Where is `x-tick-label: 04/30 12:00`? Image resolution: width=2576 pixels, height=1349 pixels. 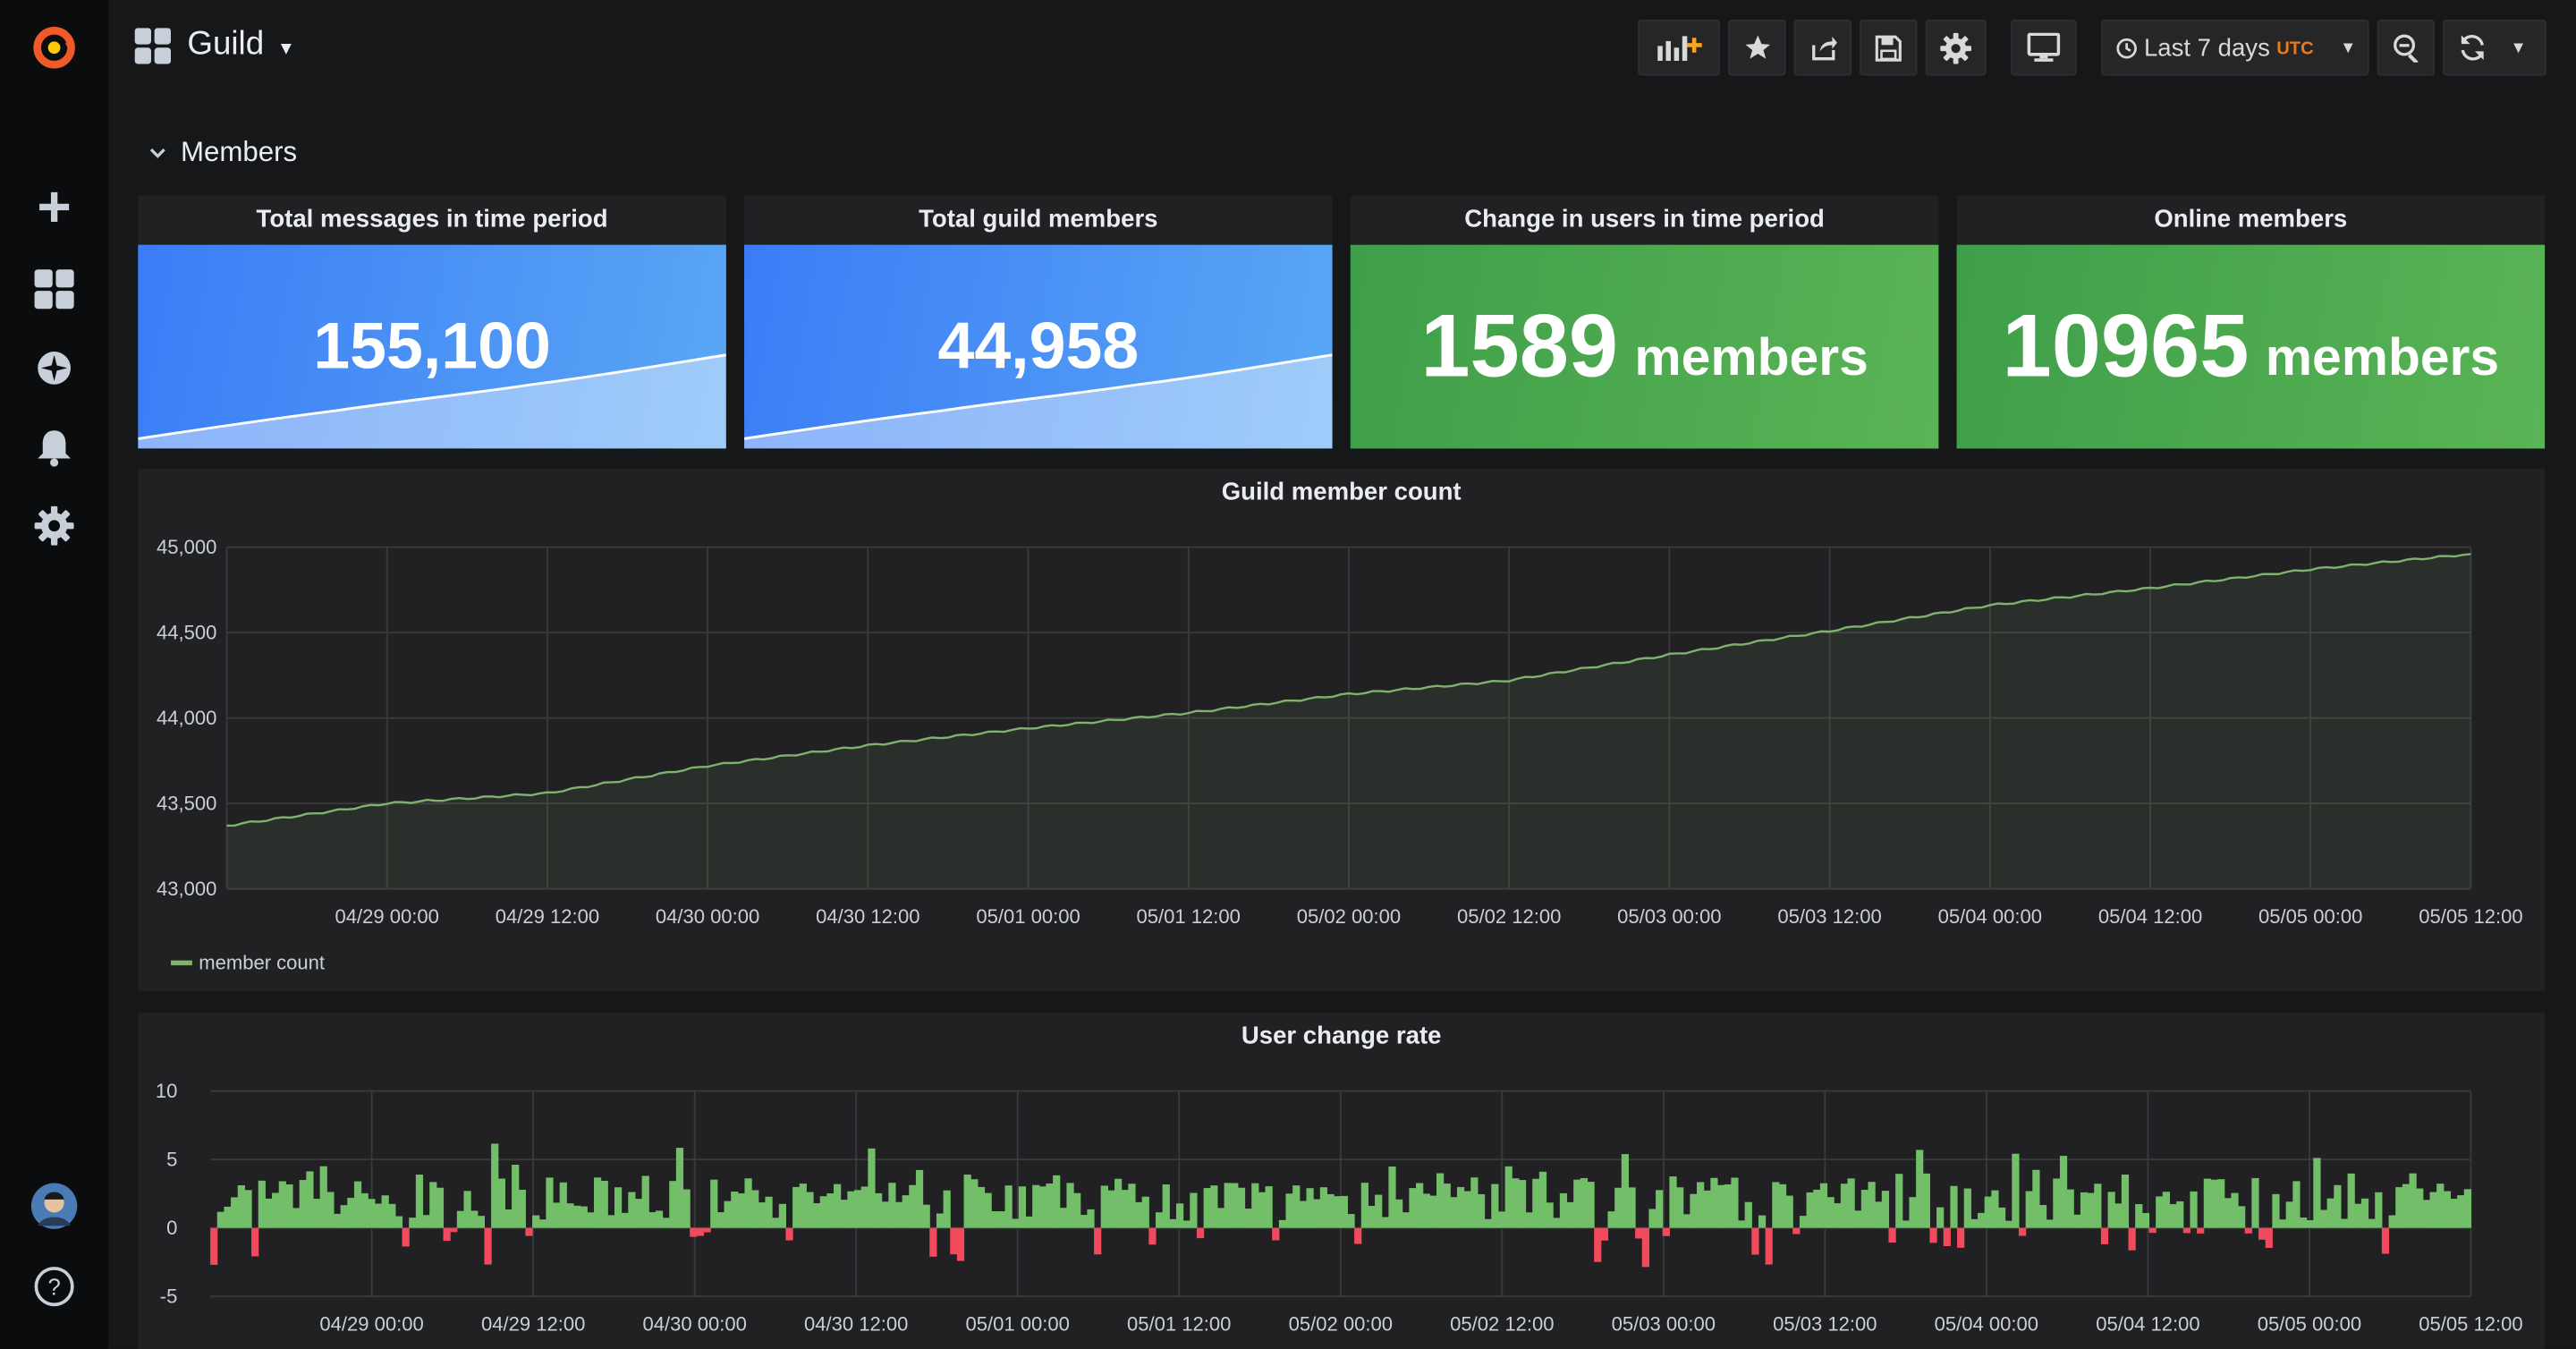
x-tick-label: 04/30 12:00 is located at coordinates (867, 916).